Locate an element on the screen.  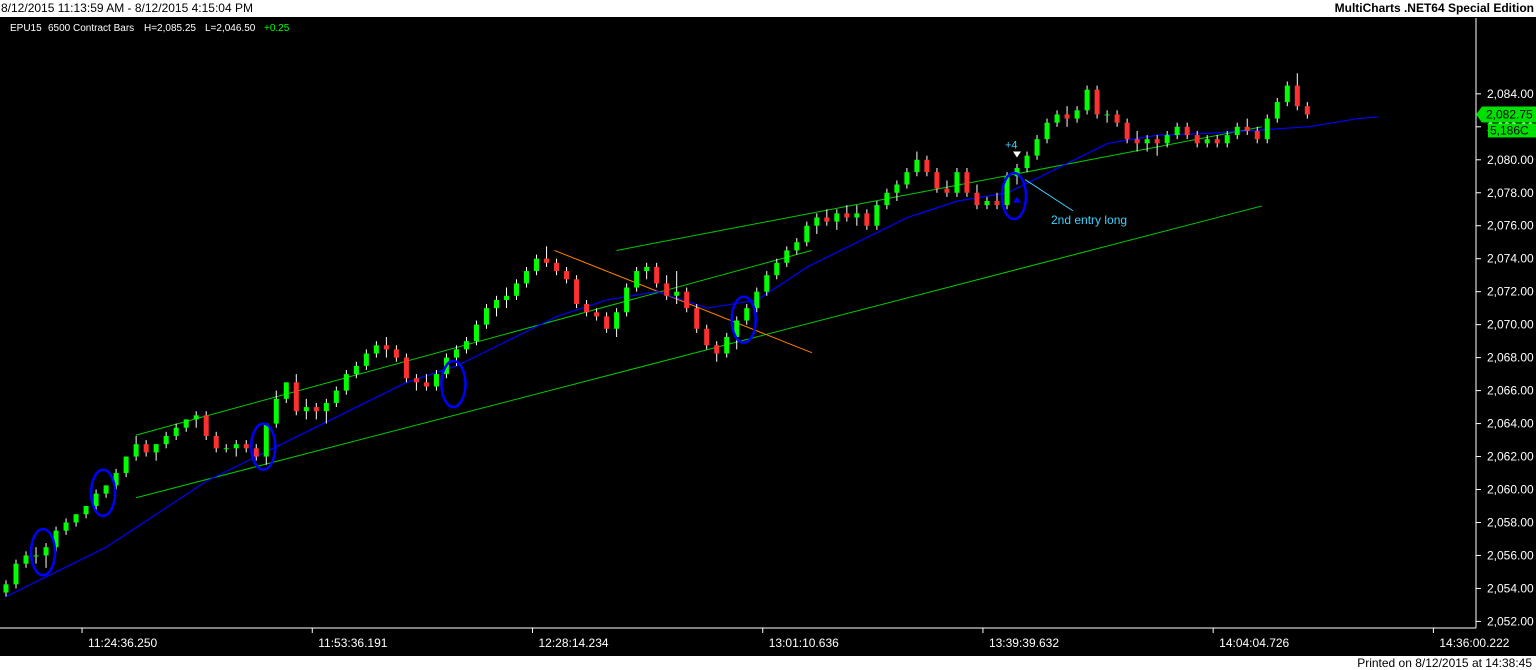
y-tick-label: 2,076.00 is located at coordinates (1510, 226).